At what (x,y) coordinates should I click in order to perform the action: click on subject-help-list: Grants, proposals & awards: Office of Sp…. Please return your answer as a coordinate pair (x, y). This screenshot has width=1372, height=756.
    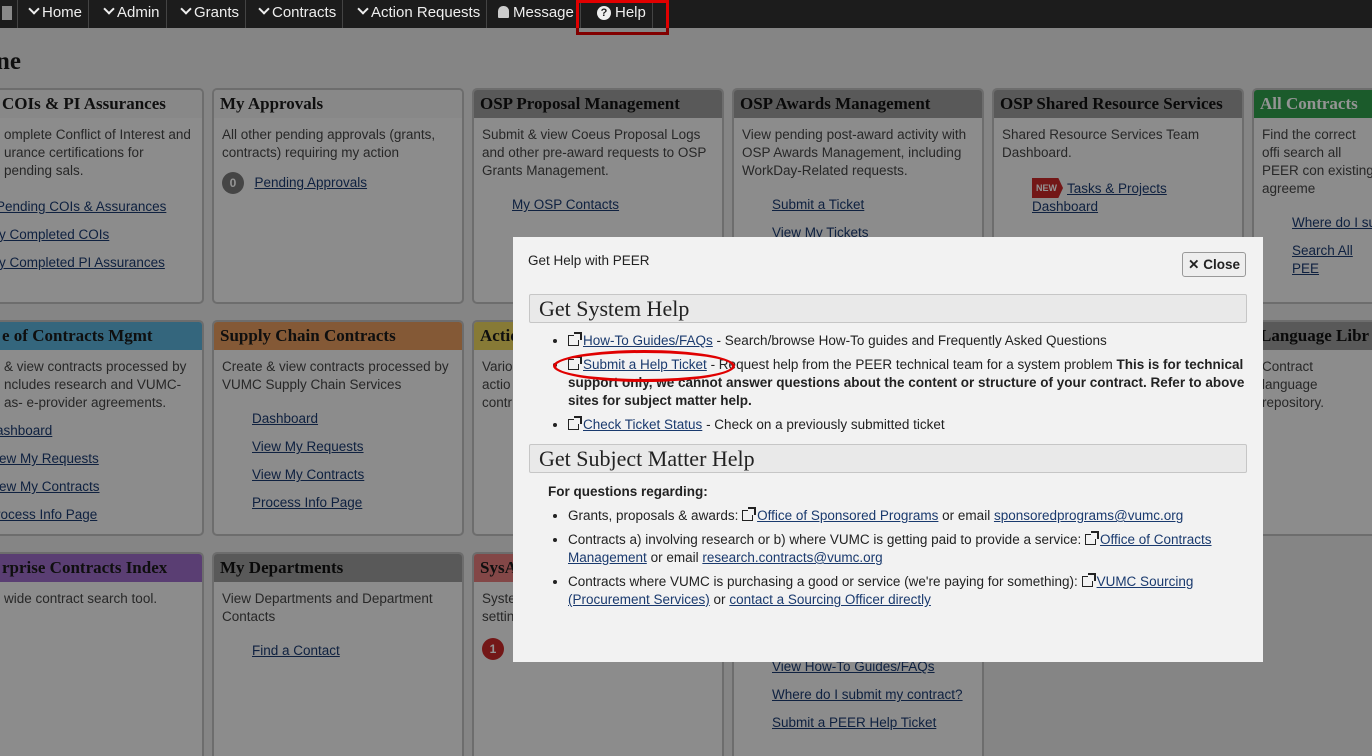
    Looking at the image, I should click on (898, 561).